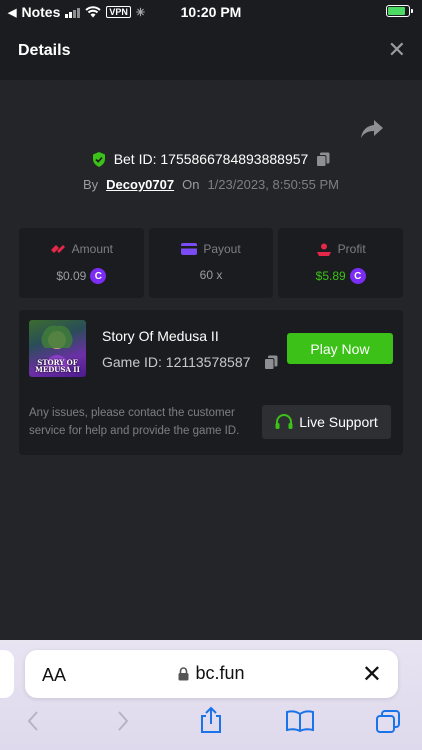 Image resolution: width=422 pixels, height=750 pixels. Describe the element at coordinates (211, 52) in the screenshot. I see `details-header: Details ✕` at that location.